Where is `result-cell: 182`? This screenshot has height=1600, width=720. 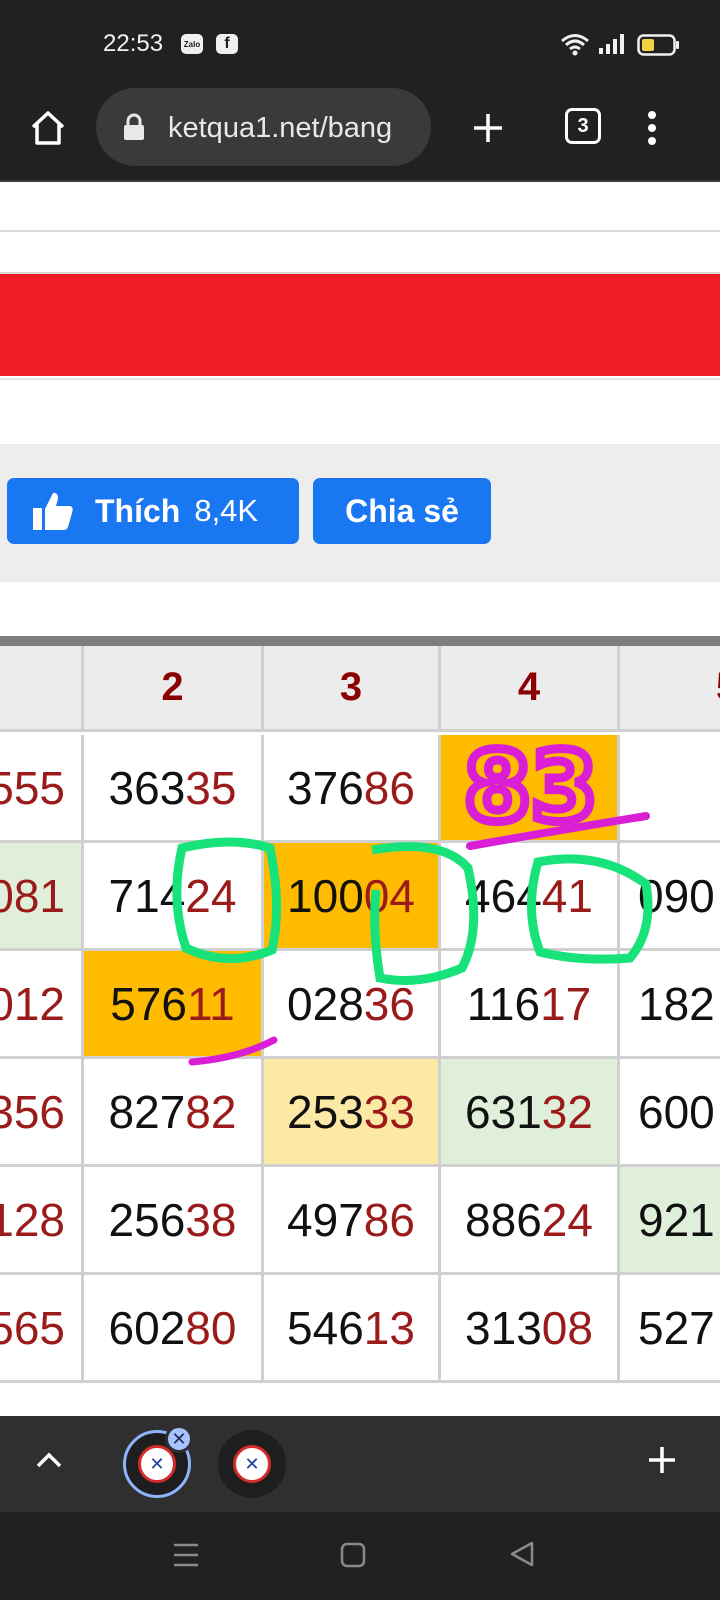
result-cell: 182 is located at coordinates (670, 1005).